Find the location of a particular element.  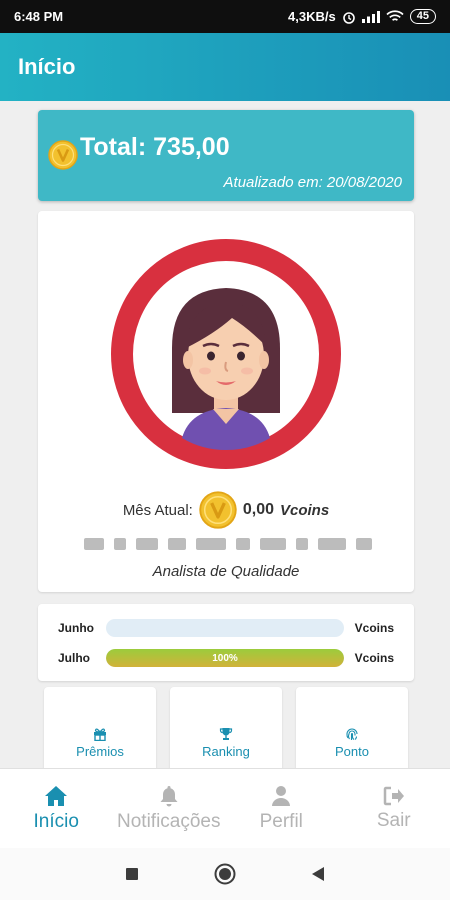

progress-fill: 100% is located at coordinates (225, 658).